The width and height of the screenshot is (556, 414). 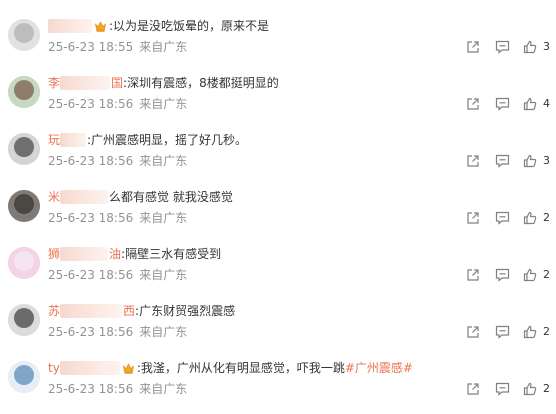 I want to click on comment-text: :我滏，广州从化有明显感觉，吓我一跳, so click(x=240, y=368).